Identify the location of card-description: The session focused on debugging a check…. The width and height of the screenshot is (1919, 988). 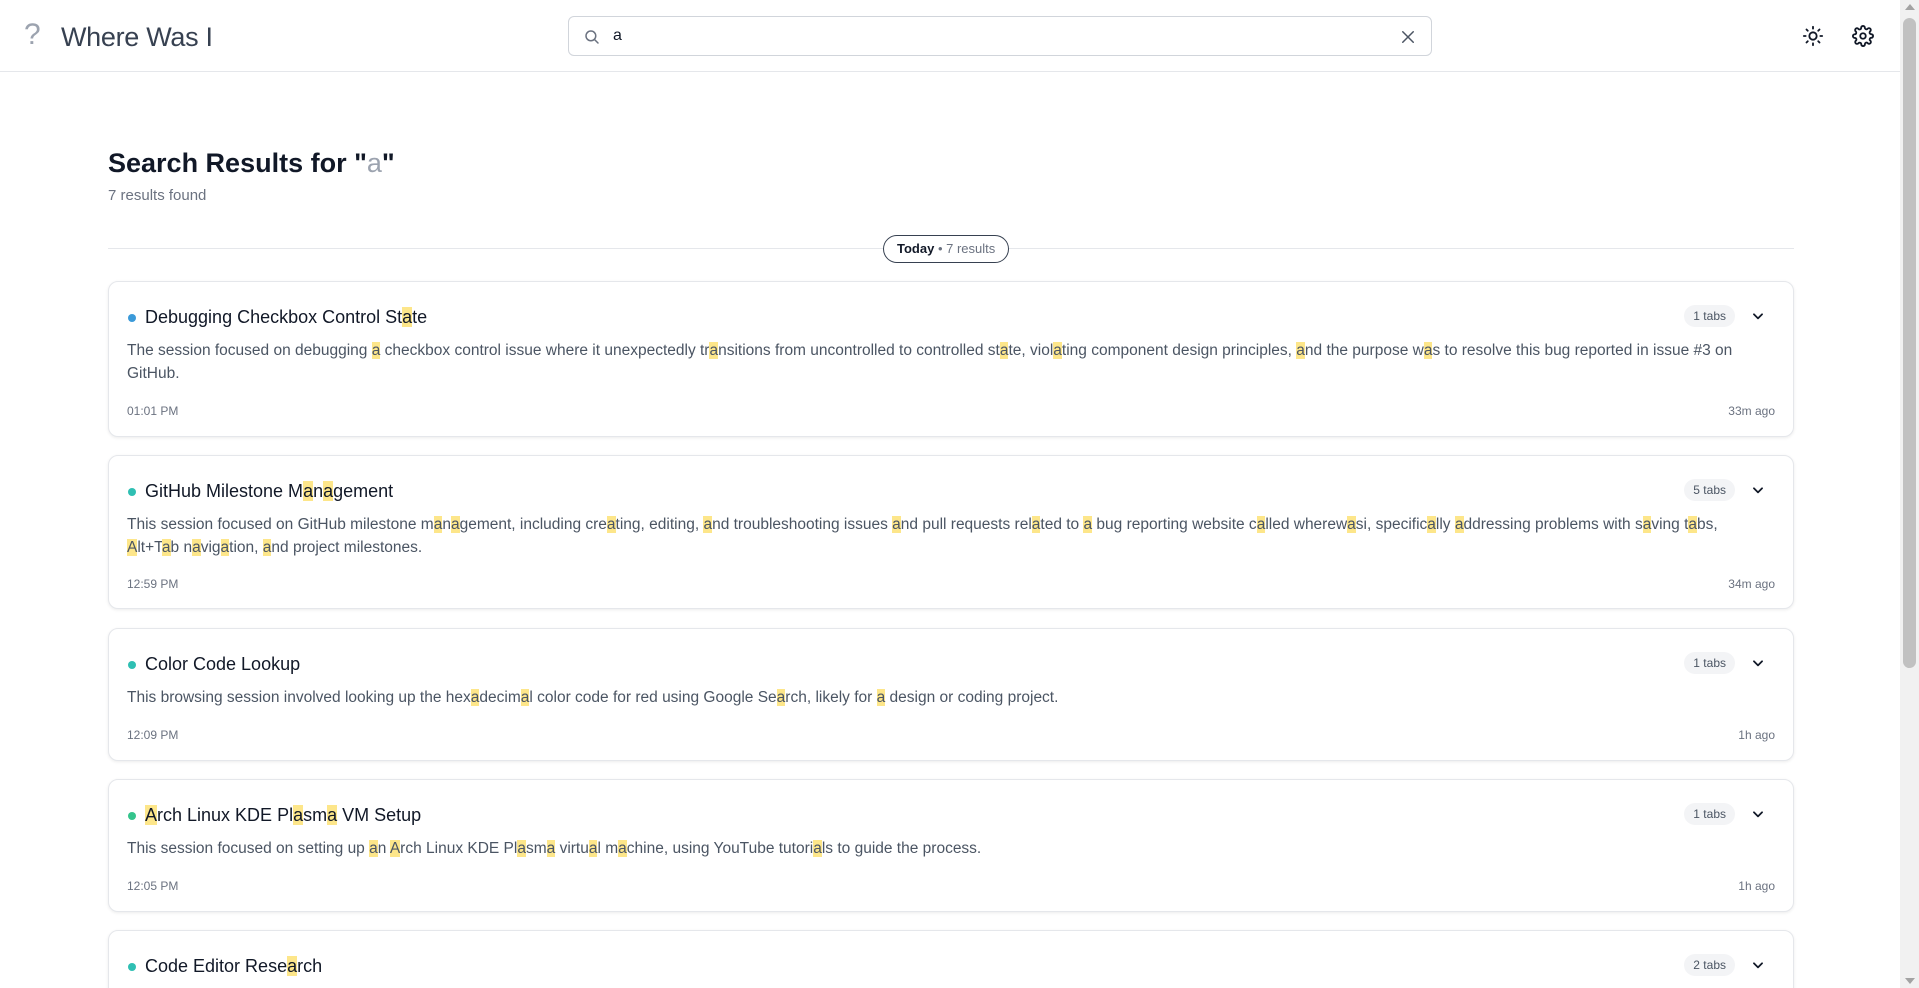
(930, 362).